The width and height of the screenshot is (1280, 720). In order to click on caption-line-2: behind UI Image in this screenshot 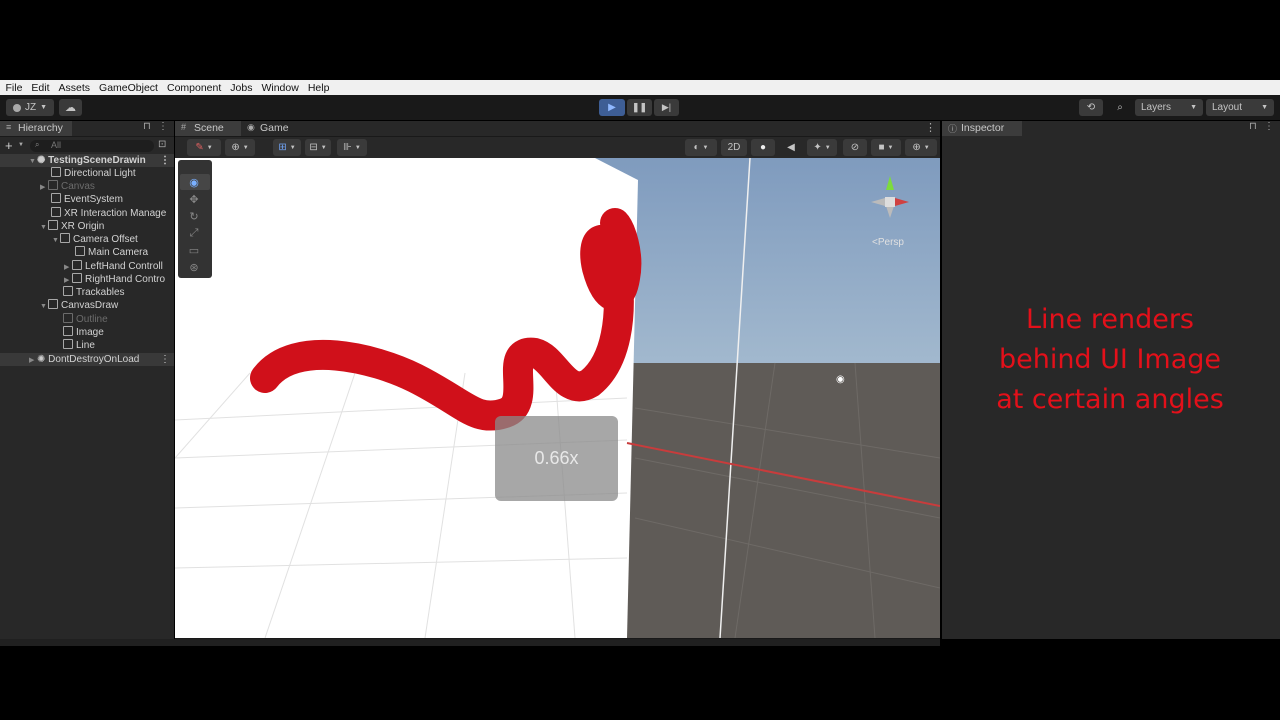, I will do `click(1110, 359)`.